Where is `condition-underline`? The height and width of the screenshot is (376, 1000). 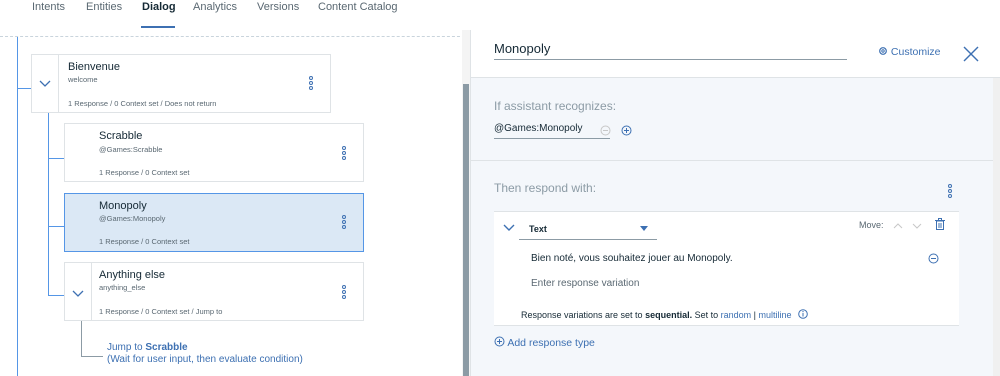 condition-underline is located at coordinates (552, 138).